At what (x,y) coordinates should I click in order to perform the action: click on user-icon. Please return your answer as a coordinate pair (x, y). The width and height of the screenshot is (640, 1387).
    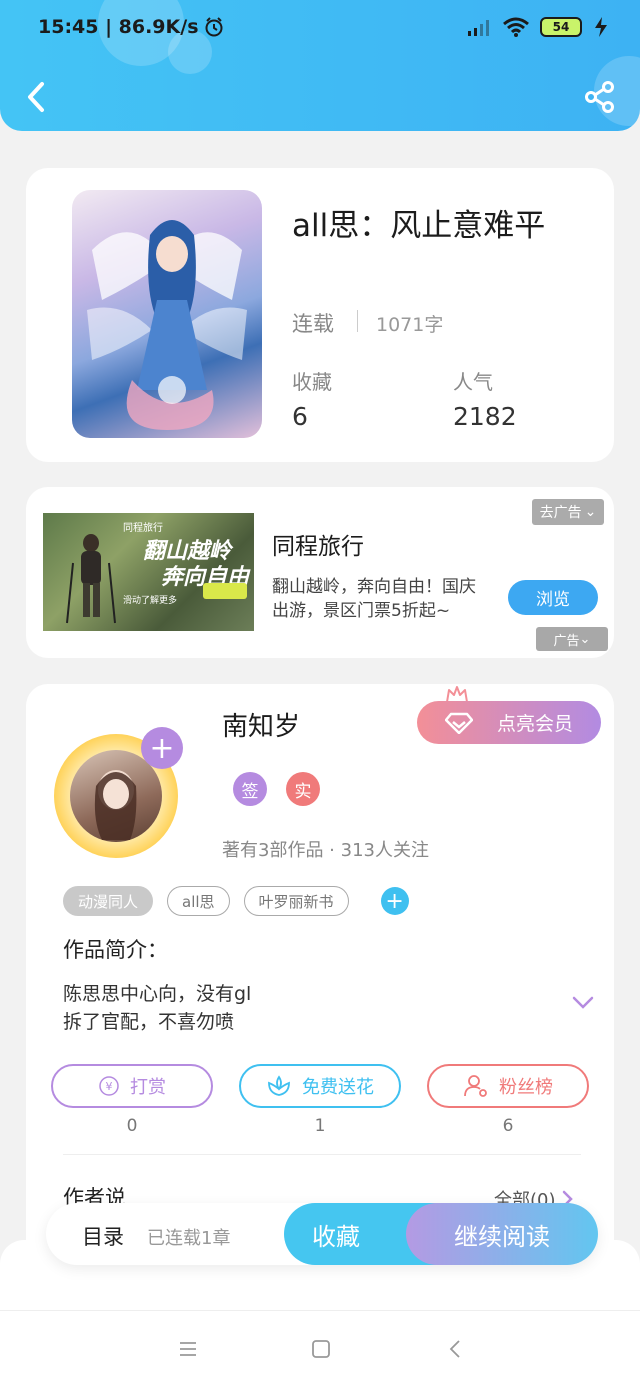
    Looking at the image, I should click on (475, 1086).